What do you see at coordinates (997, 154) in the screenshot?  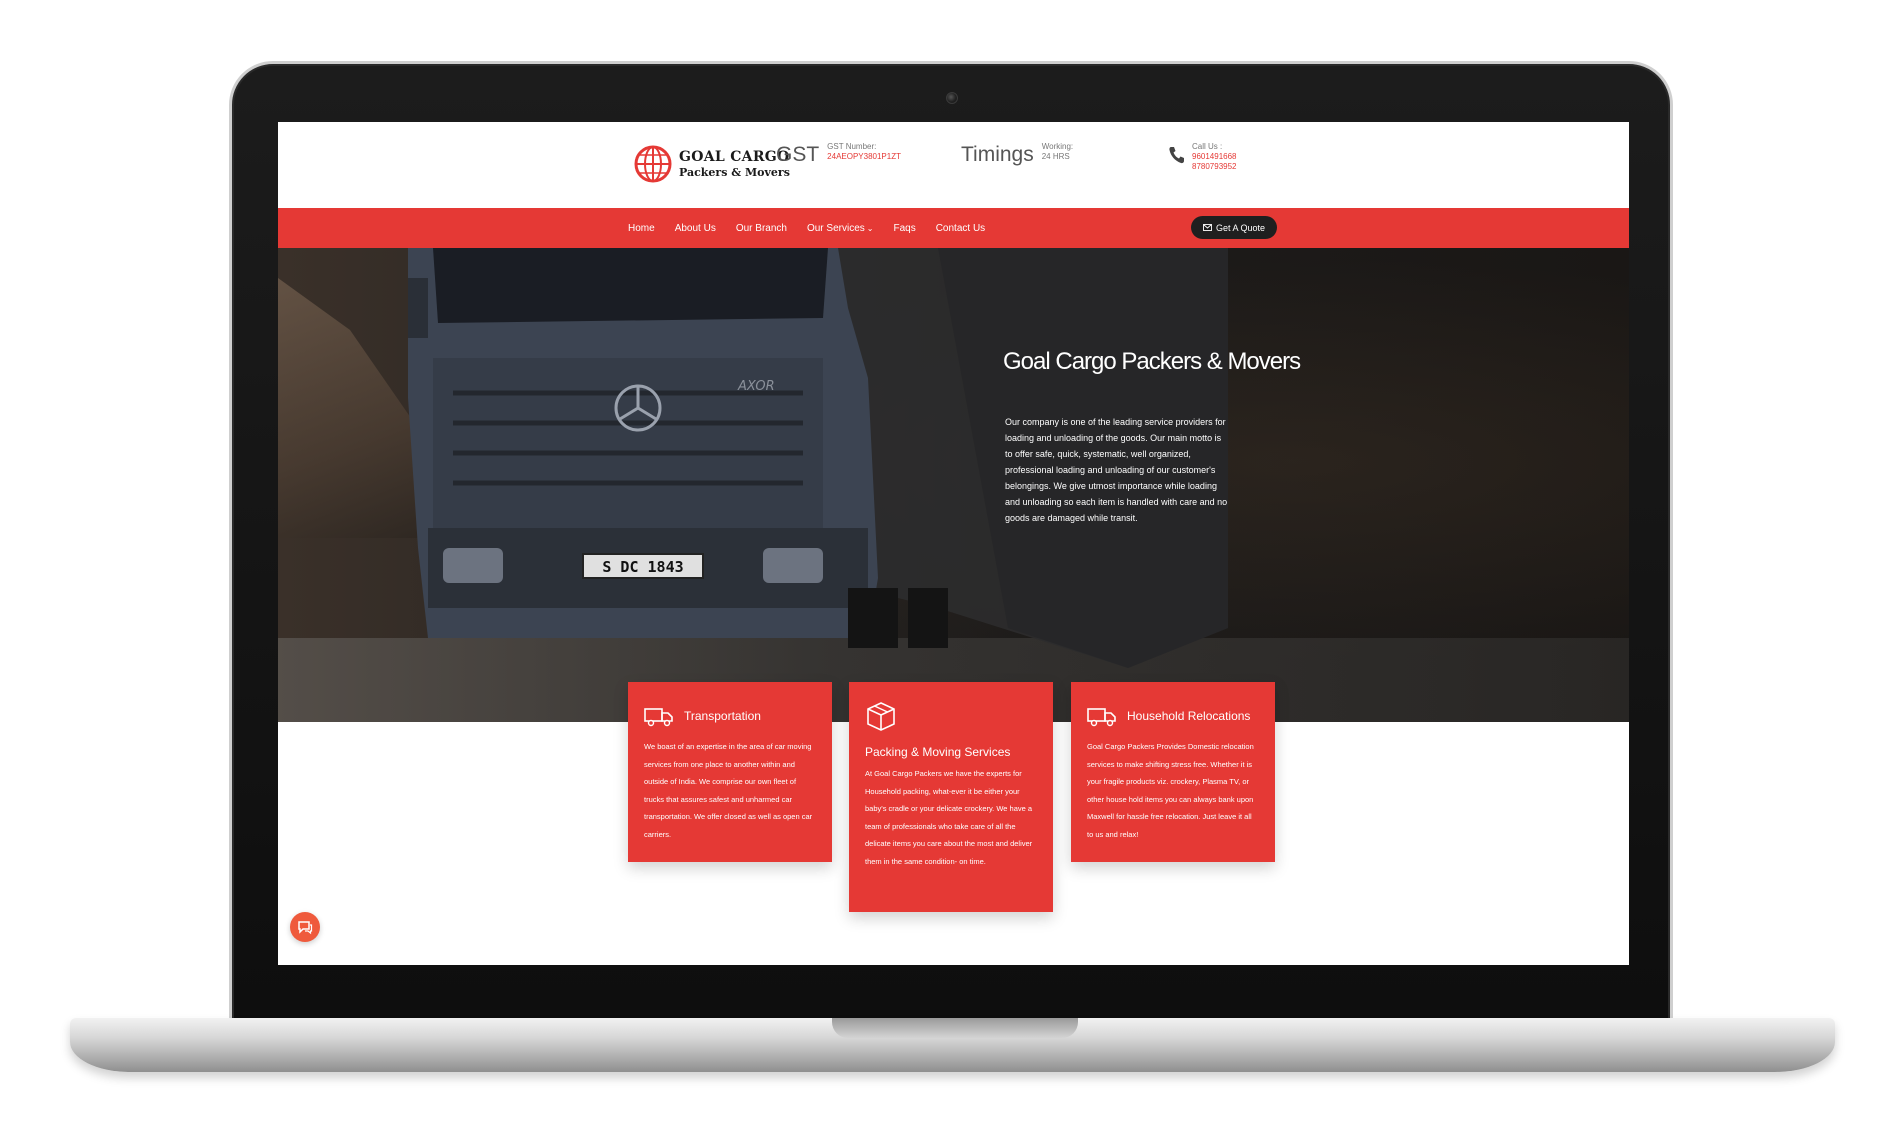 I see `timings-heading: Timings` at bounding box center [997, 154].